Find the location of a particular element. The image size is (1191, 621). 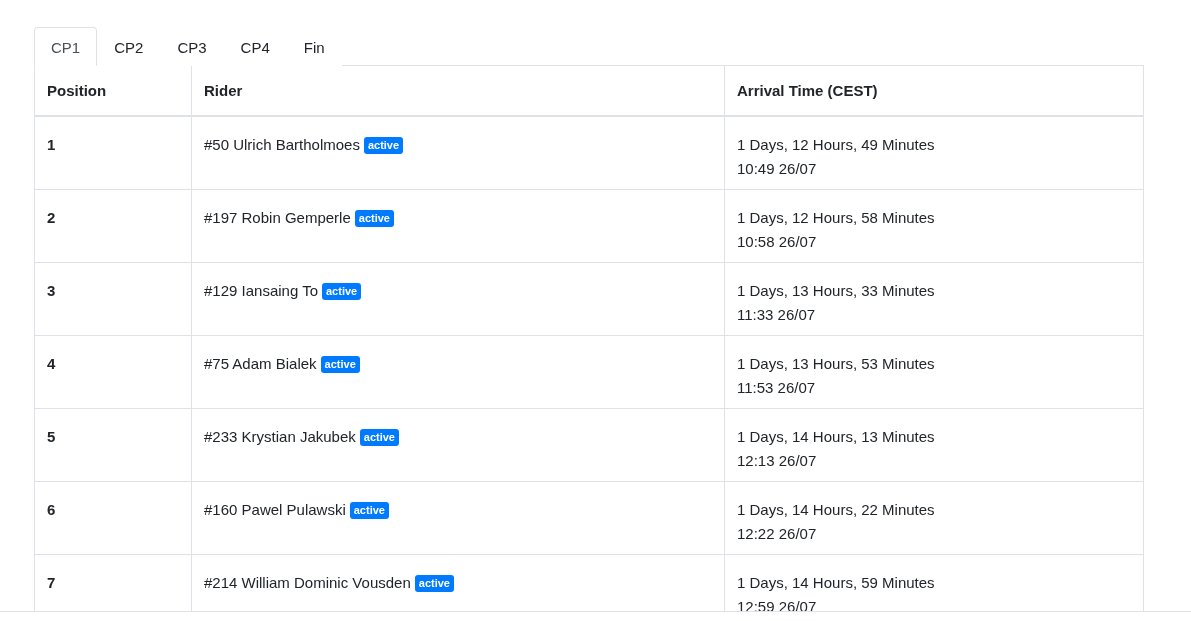

rider-name: #129 Iansaing To is located at coordinates (261, 290).